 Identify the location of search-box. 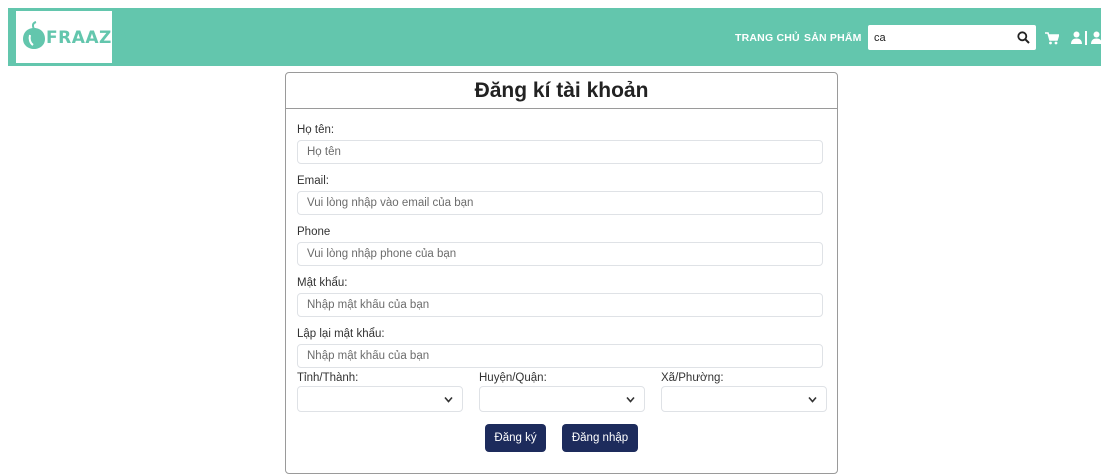
(952, 37).